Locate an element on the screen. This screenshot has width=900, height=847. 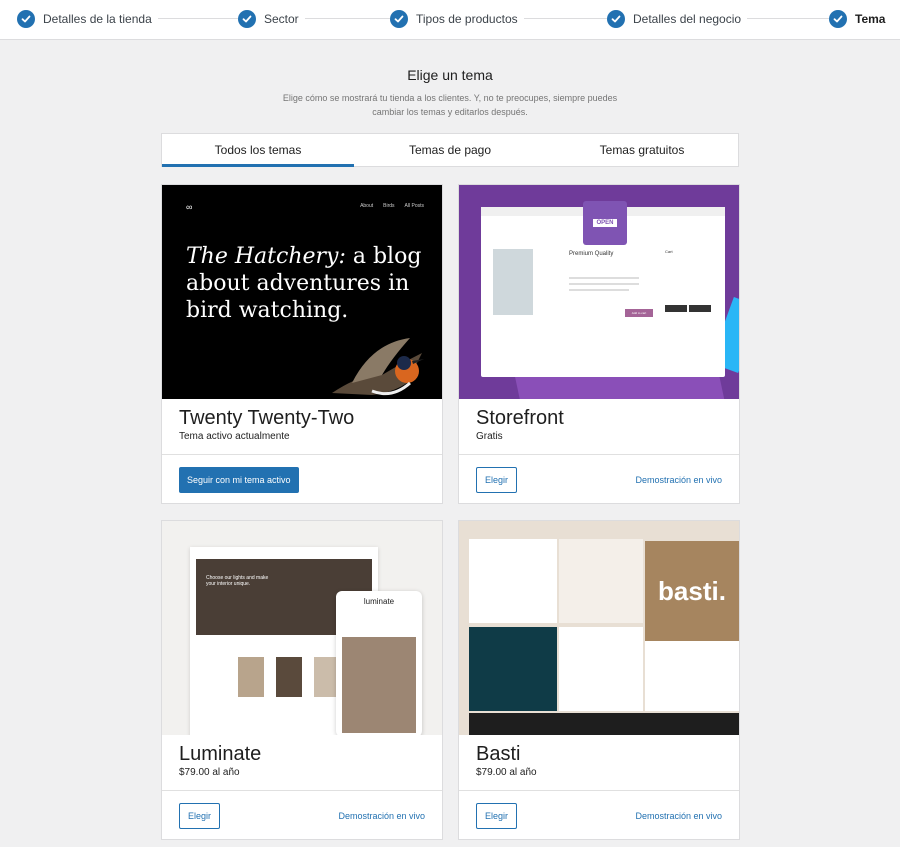
page-title: Elige un tema is located at coordinates (450, 75).